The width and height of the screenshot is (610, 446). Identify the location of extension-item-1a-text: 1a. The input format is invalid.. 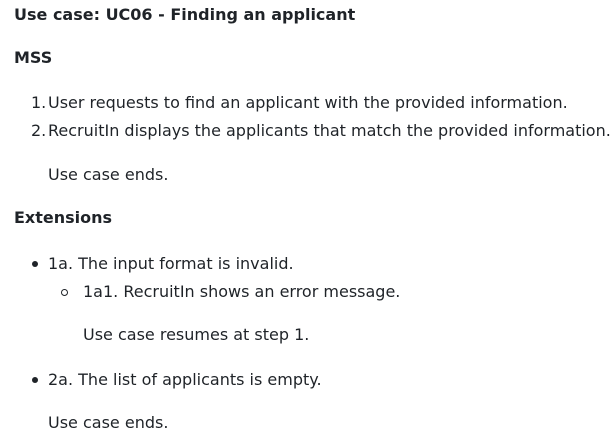
(171, 263).